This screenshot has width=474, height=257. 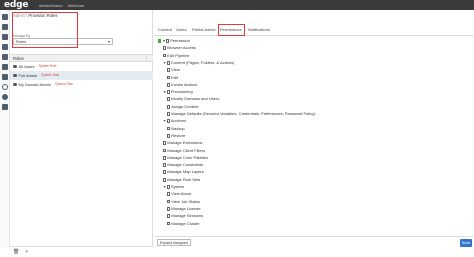 I want to click on tab-partial-admin: Partial Admin, so click(x=204, y=29).